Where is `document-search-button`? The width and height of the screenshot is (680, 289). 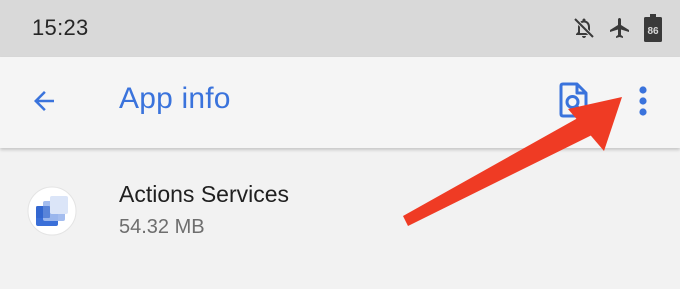
document-search-button is located at coordinates (574, 102).